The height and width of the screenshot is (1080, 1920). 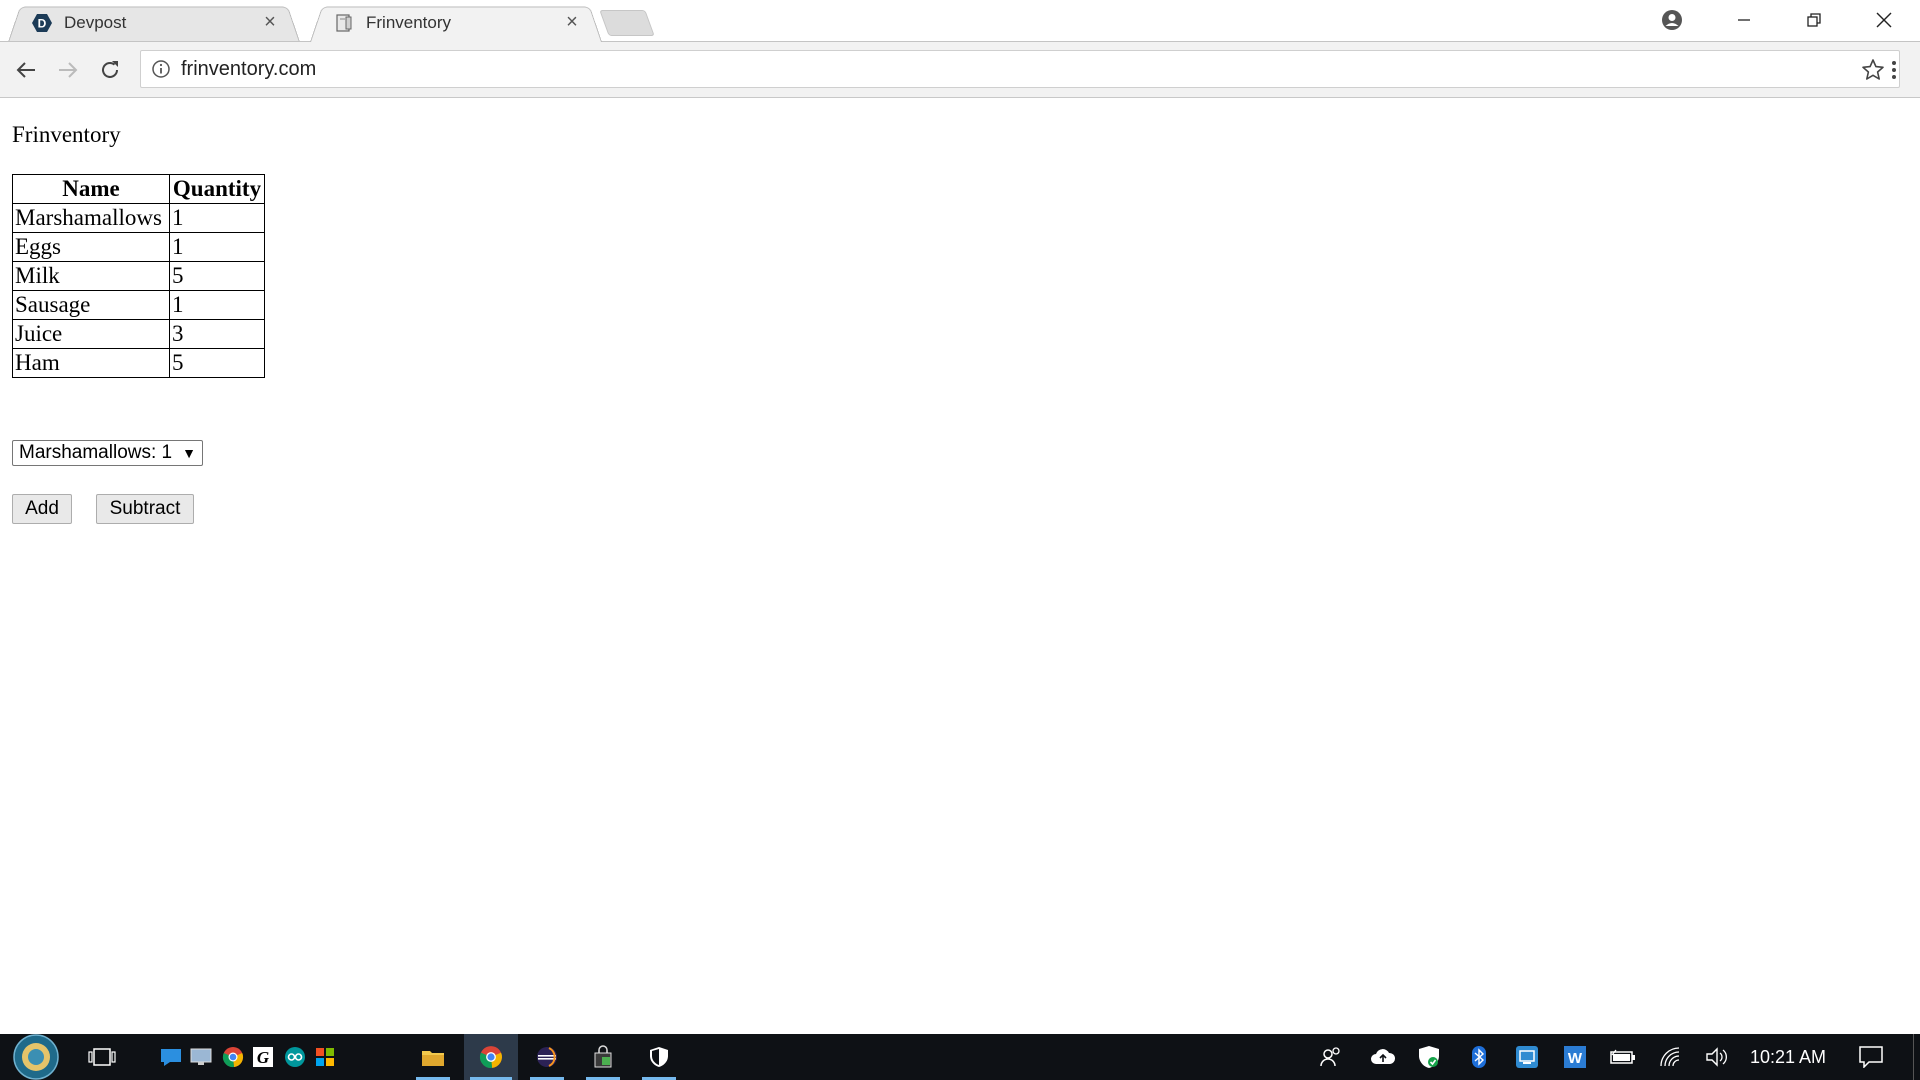 I want to click on dropdown-arrow-icon: ▼, so click(x=189, y=453).